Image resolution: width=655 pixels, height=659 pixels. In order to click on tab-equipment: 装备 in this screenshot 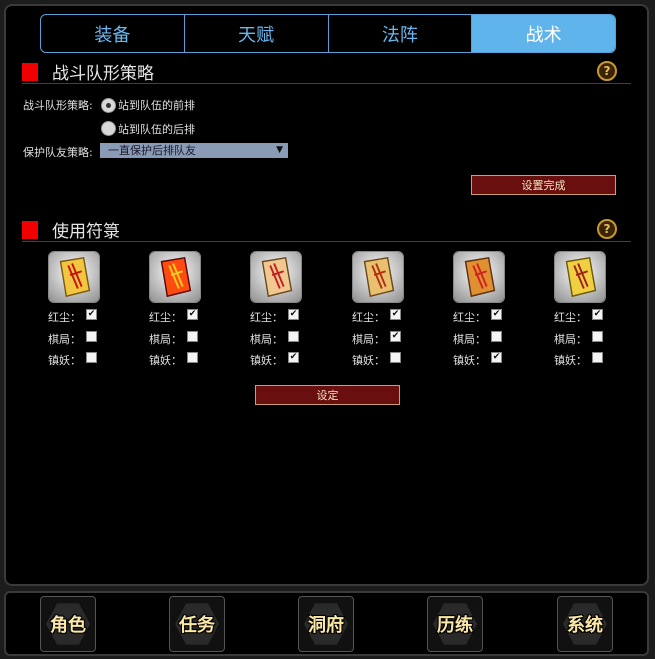, I will do `click(113, 33)`.